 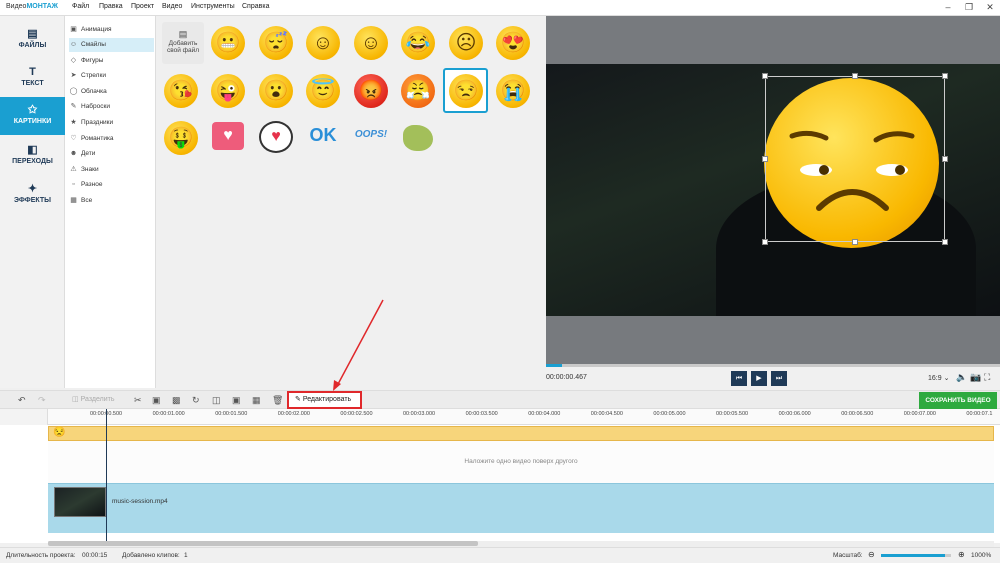 I want to click on camera-icon: 📷, so click(x=975, y=377).